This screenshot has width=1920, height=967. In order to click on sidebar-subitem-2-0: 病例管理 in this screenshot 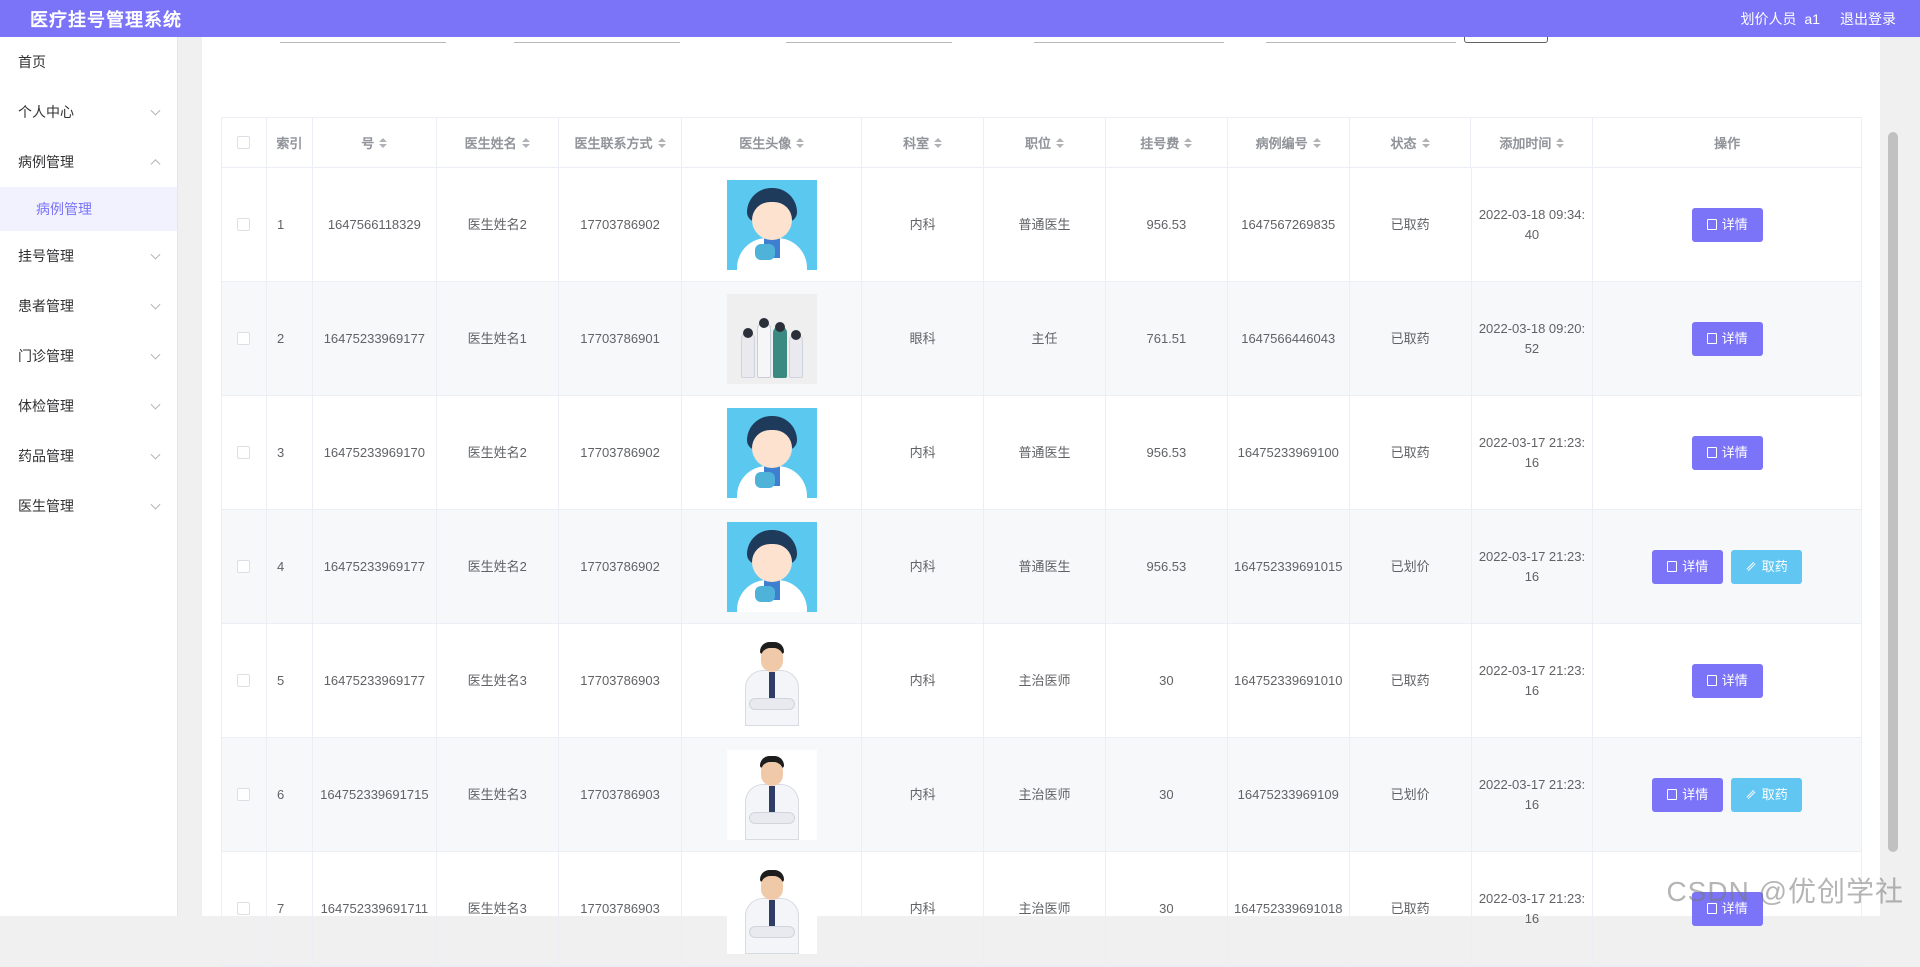, I will do `click(88, 209)`.